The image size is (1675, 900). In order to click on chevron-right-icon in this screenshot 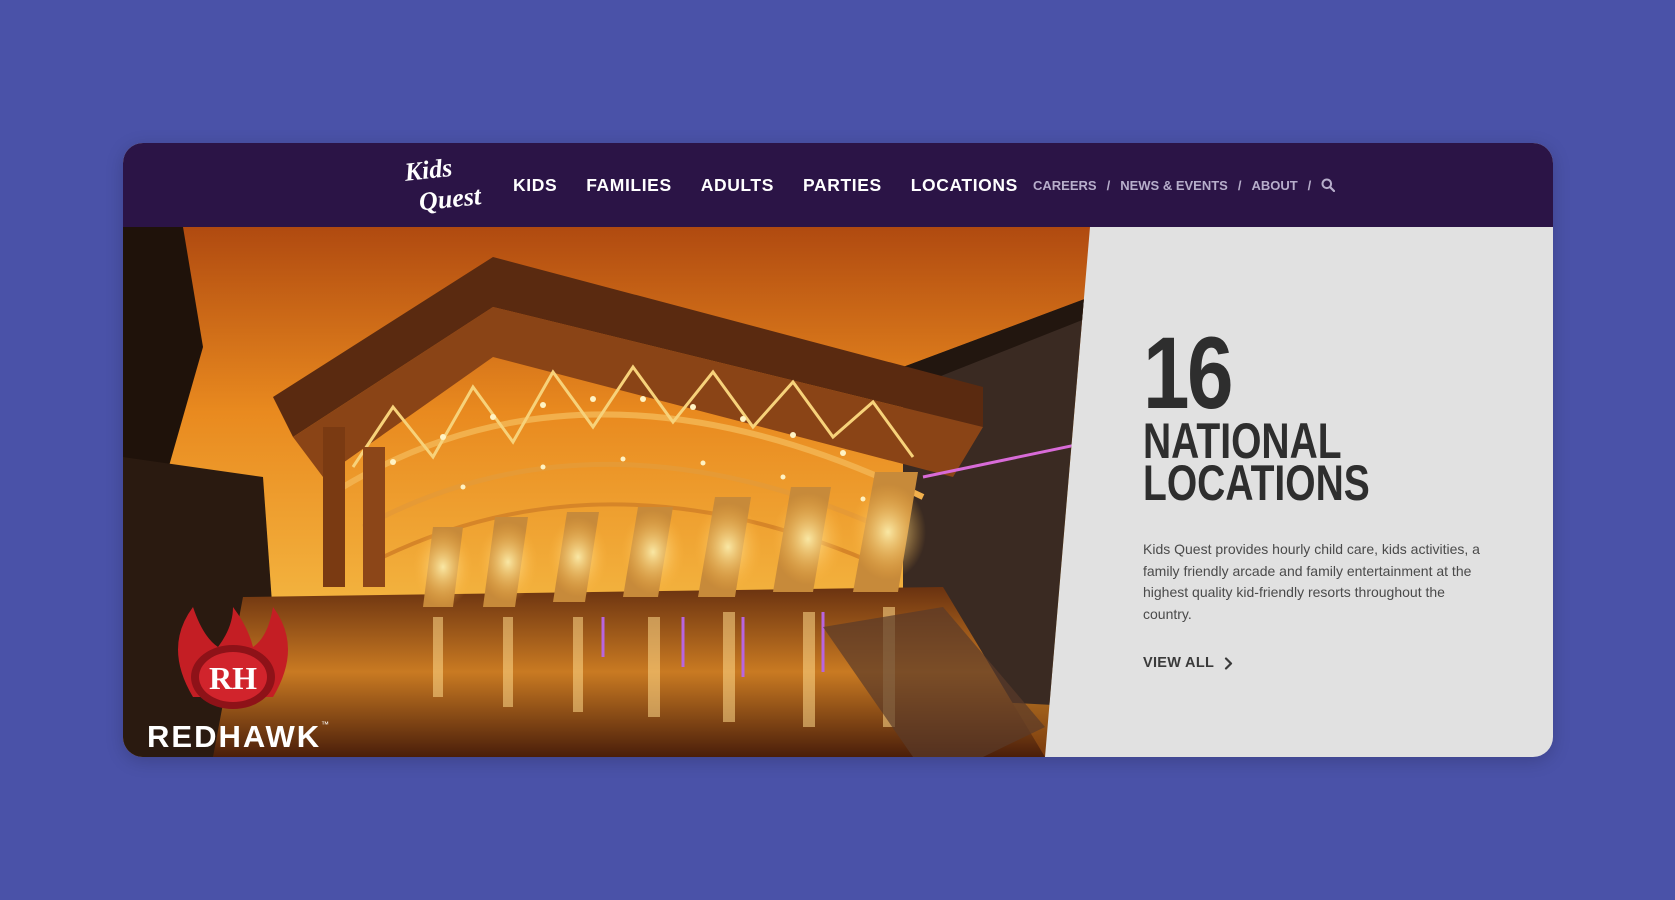, I will do `click(1229, 663)`.